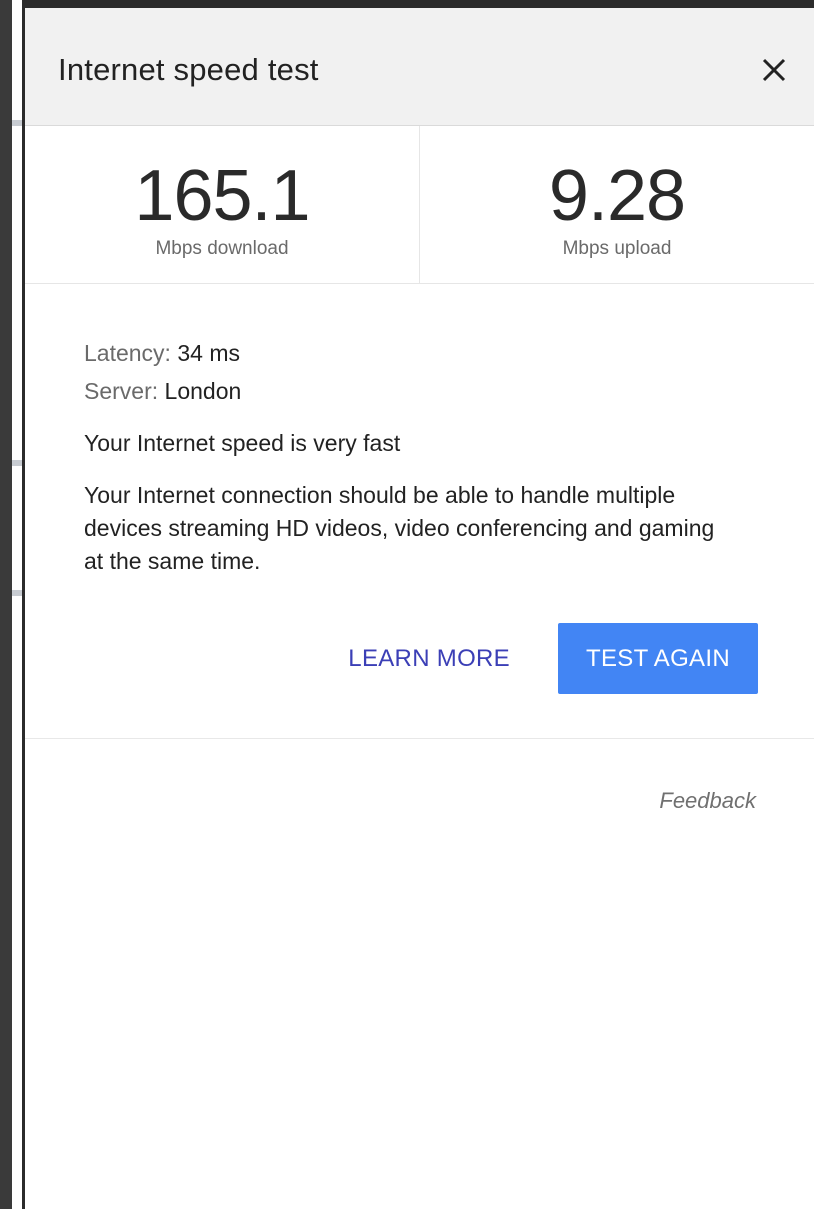 This screenshot has width=814, height=1209. Describe the element at coordinates (553, 658) in the screenshot. I see `dialog-actions: LEARN MORE TEST AGAIN` at that location.